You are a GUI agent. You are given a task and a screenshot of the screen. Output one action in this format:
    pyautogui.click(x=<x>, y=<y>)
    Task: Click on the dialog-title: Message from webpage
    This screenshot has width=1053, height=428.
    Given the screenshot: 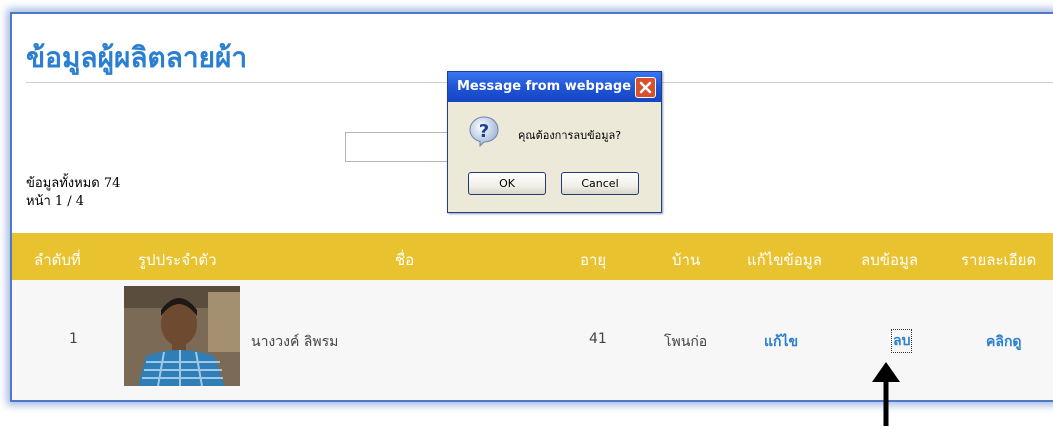 What is the action you would take?
    pyautogui.click(x=544, y=86)
    